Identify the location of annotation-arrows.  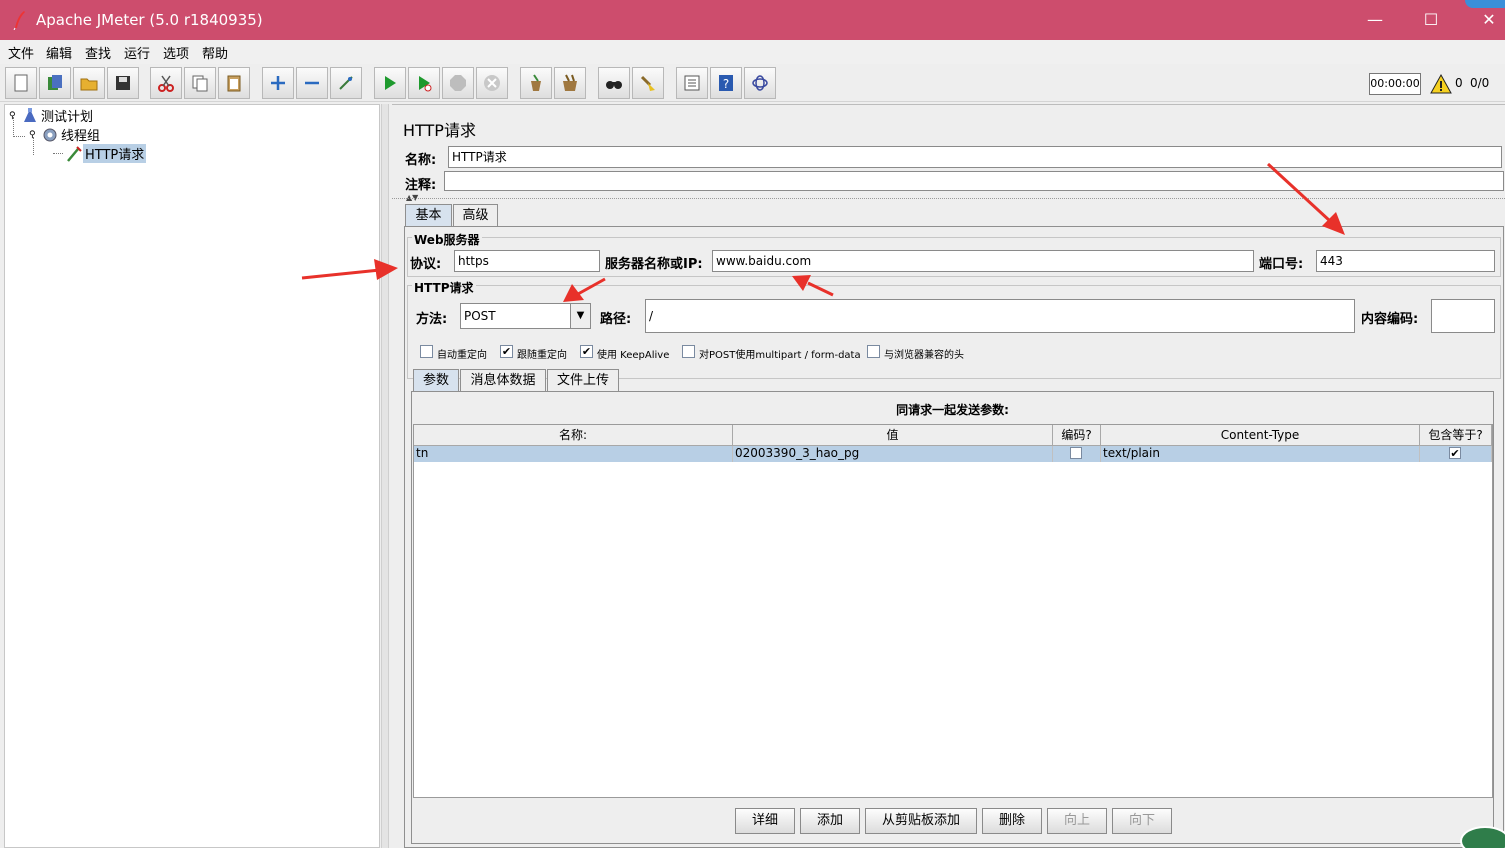
(823, 232).